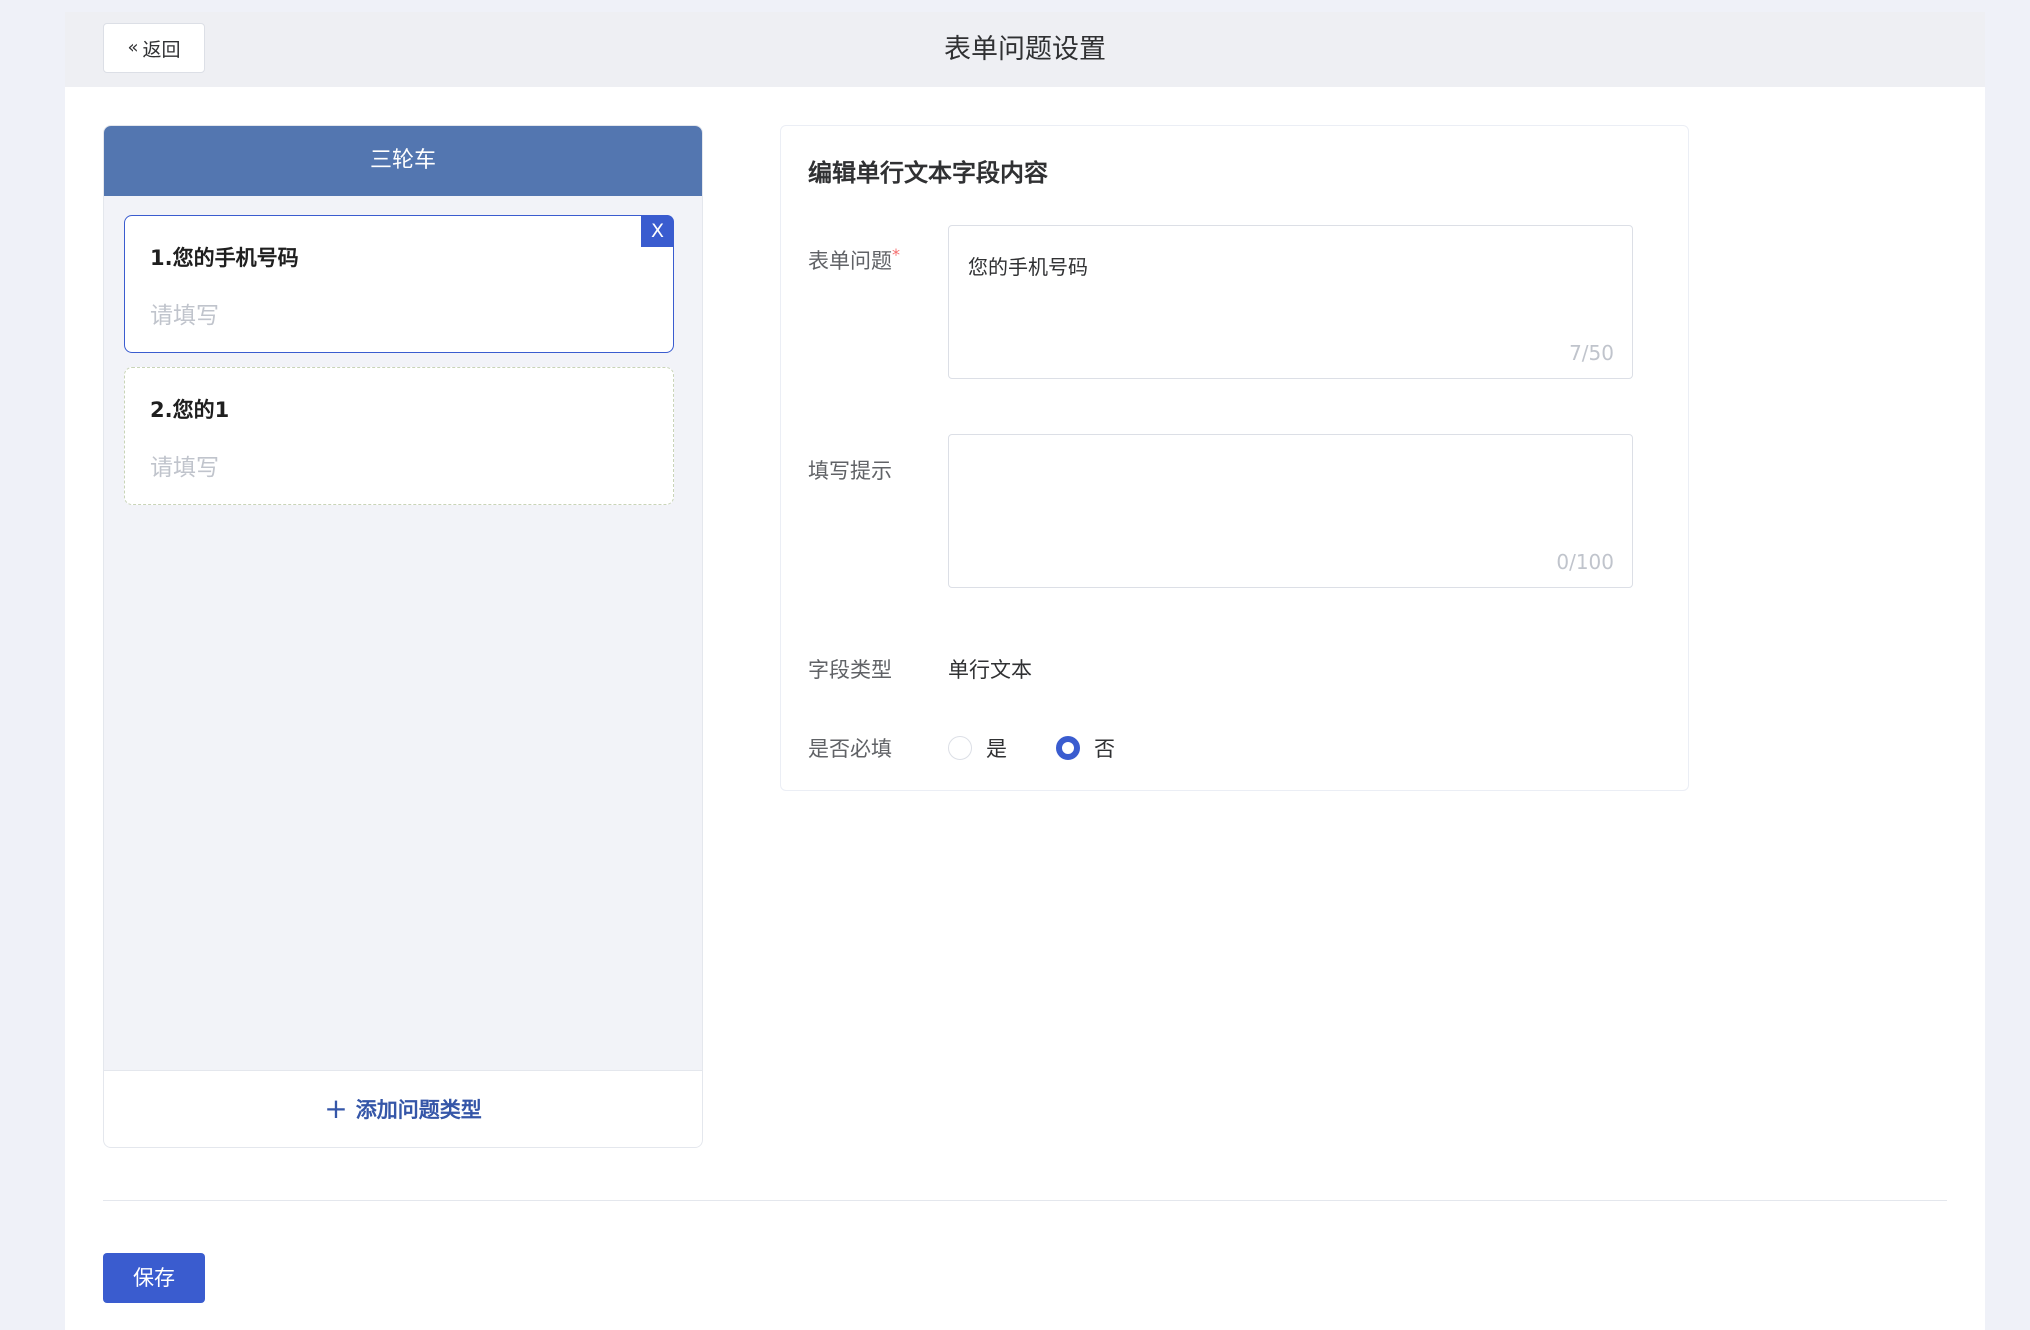  I want to click on add-question-type-label: 添加问题类型, so click(418, 1110).